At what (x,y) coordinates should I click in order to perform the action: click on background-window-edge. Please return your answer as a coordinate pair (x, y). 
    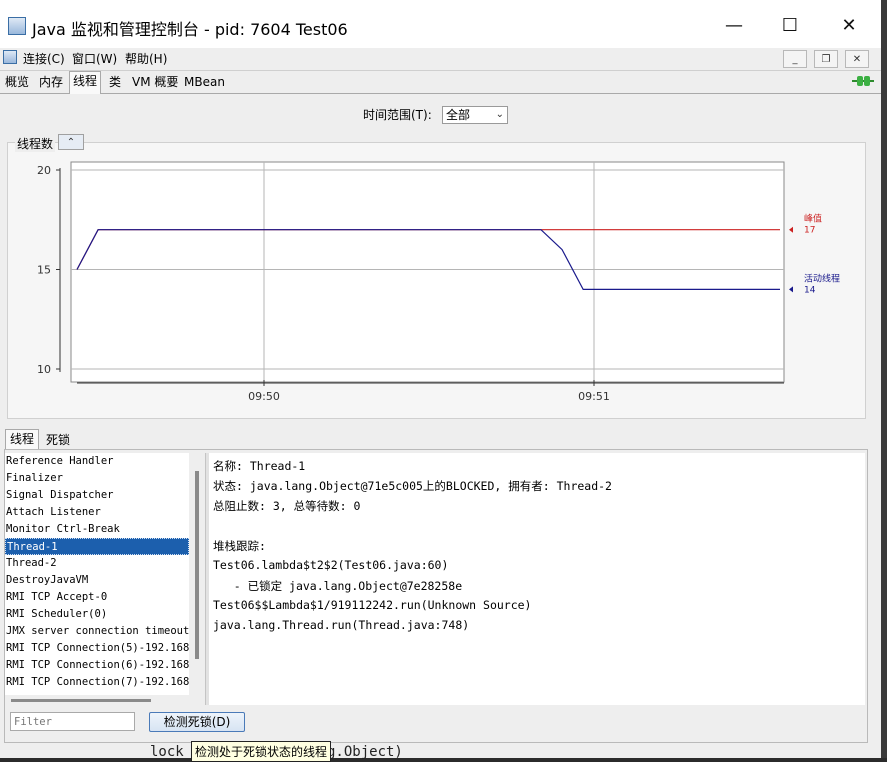
    Looking at the image, I should click on (884, 379).